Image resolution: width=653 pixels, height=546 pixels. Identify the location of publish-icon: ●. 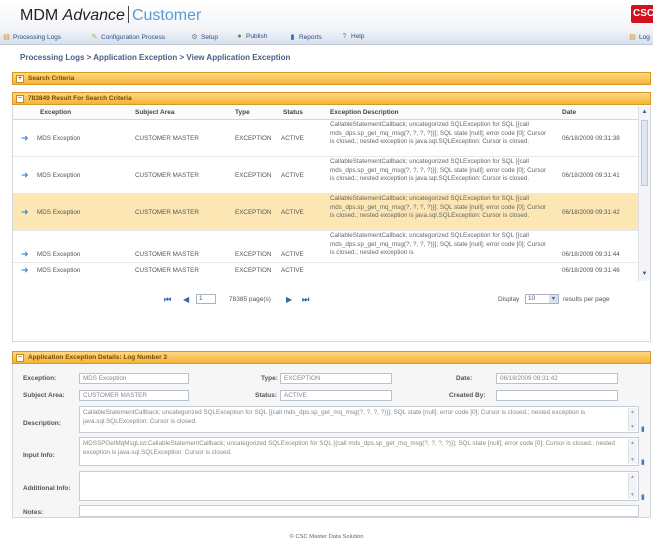
(239, 36).